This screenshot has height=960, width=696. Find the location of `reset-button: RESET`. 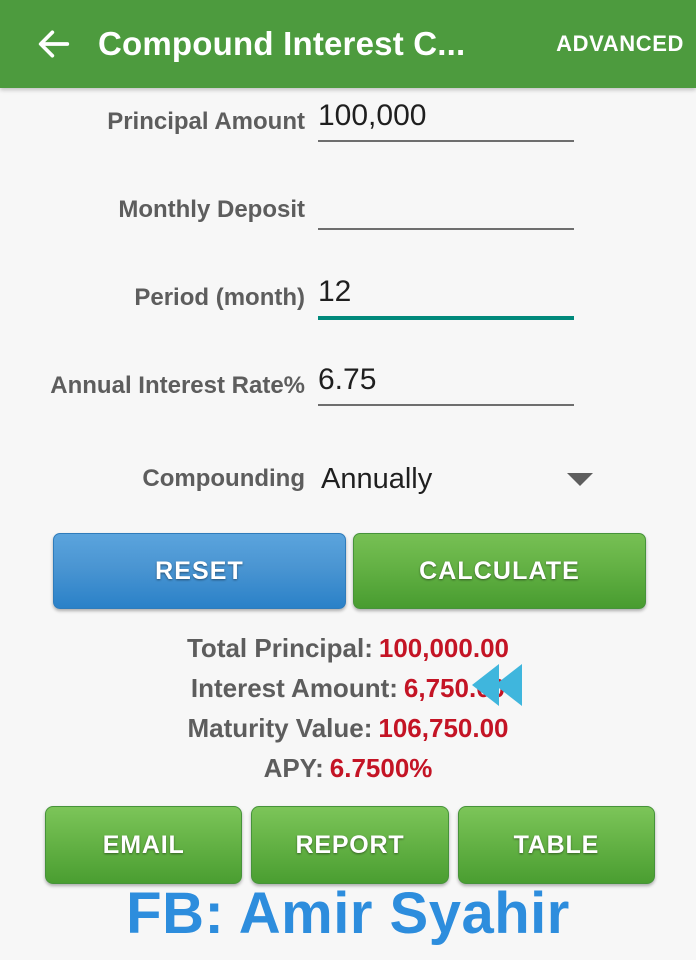

reset-button: RESET is located at coordinates (199, 571).